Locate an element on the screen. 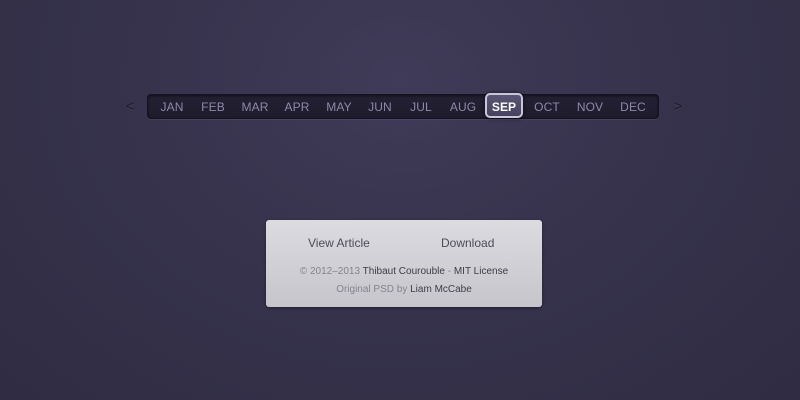 This screenshot has height=400, width=800. download-link: Download is located at coordinates (467, 243).